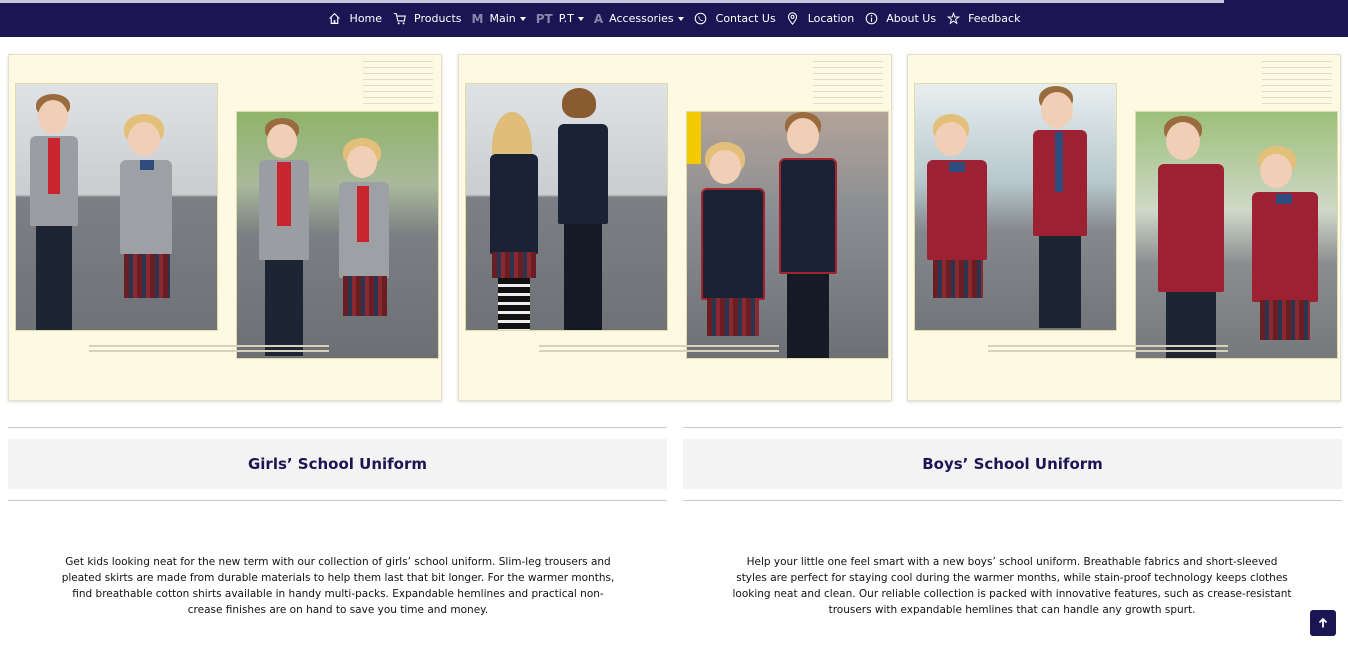  I want to click on boys-uniform-section: Boys’ School Uniform, so click(1012, 464).